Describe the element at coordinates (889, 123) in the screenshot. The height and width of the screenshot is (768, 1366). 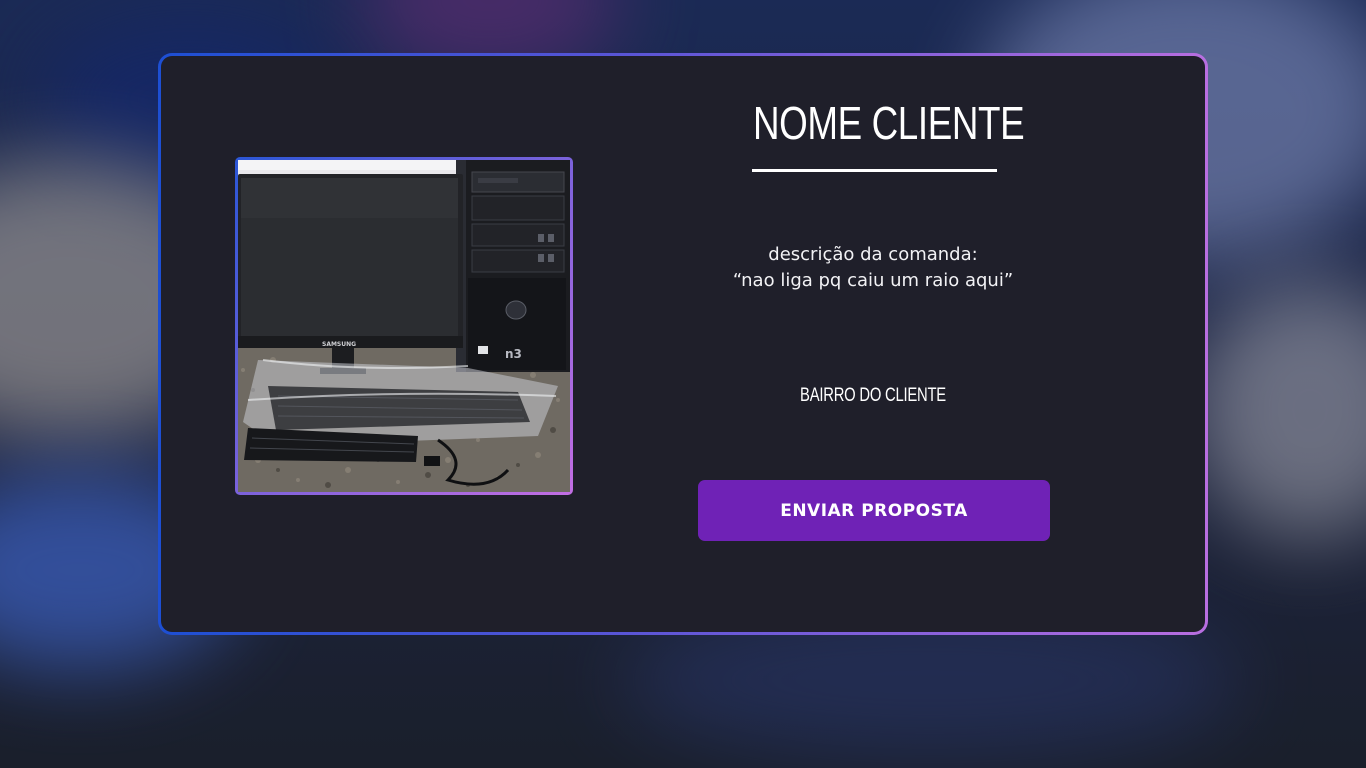
I see `client-name-title: NOME CLIENTE` at that location.